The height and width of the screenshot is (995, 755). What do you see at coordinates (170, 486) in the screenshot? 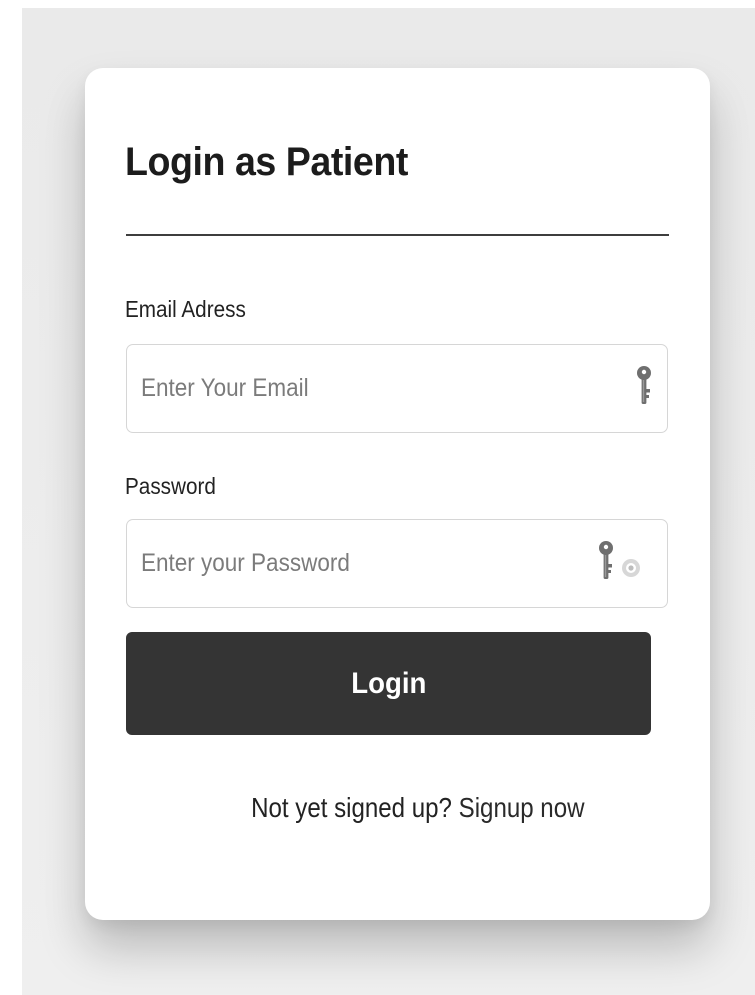
I see `password-label: Password` at bounding box center [170, 486].